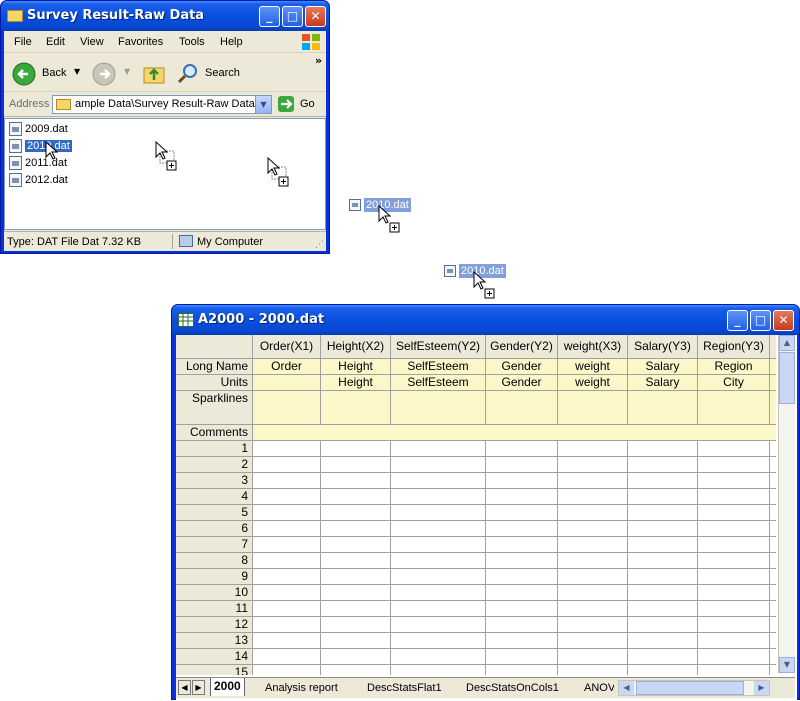  I want to click on go-button: Go, so click(299, 104).